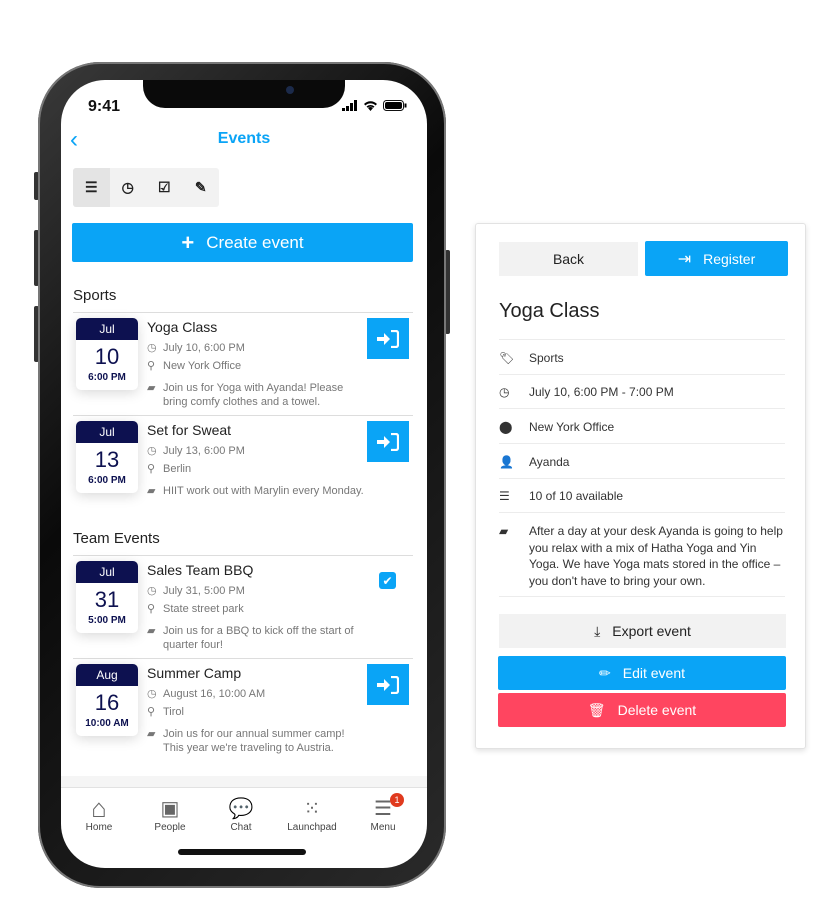 The height and width of the screenshot is (907, 820). Describe the element at coordinates (653, 673) in the screenshot. I see `edit-label: Edit event` at that location.